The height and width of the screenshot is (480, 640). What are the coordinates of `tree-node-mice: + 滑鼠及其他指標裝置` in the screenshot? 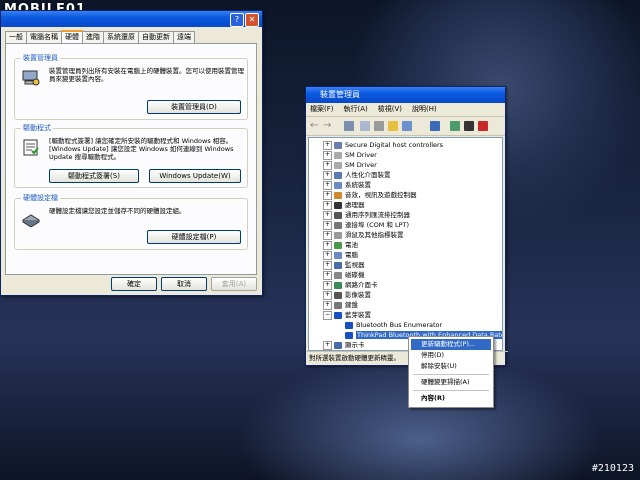 It's located at (363, 235).